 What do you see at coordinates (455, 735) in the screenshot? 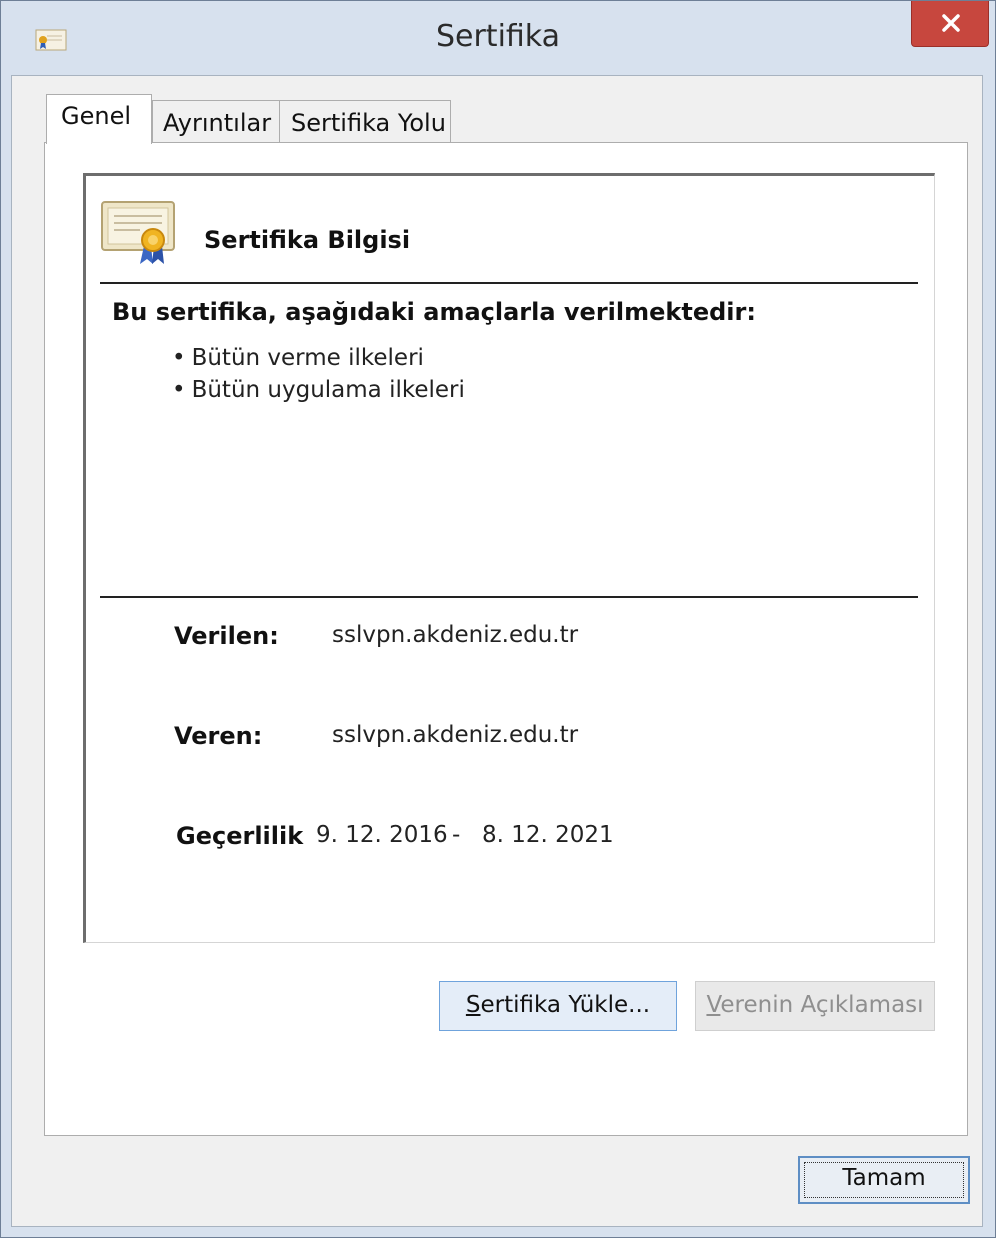
I see `issued-by-value: sslvpn.akdeniz.edu.tr` at bounding box center [455, 735].